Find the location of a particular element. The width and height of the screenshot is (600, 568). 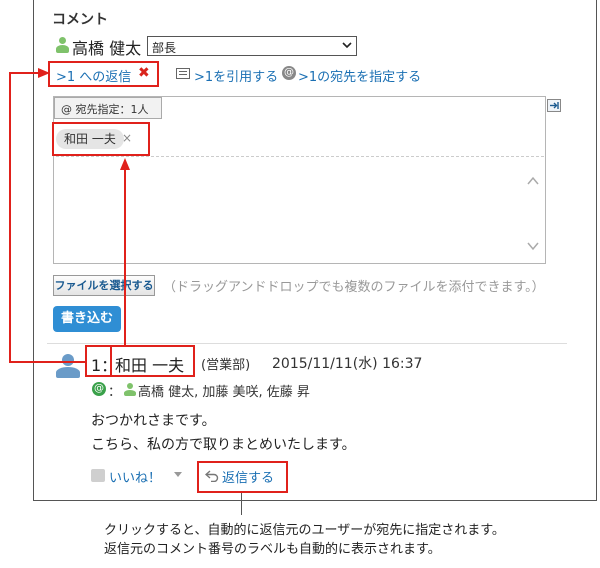

caption-line: クリックすると、自動的に返信元のユーザーが宛先に指定されます。 is located at coordinates (304, 530).